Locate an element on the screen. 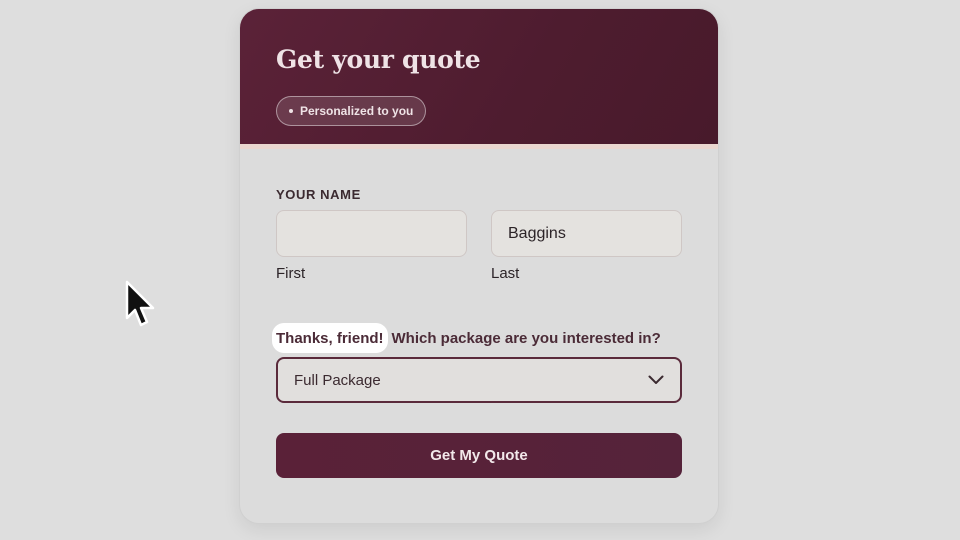  package-select: Full Package is located at coordinates (479, 380).